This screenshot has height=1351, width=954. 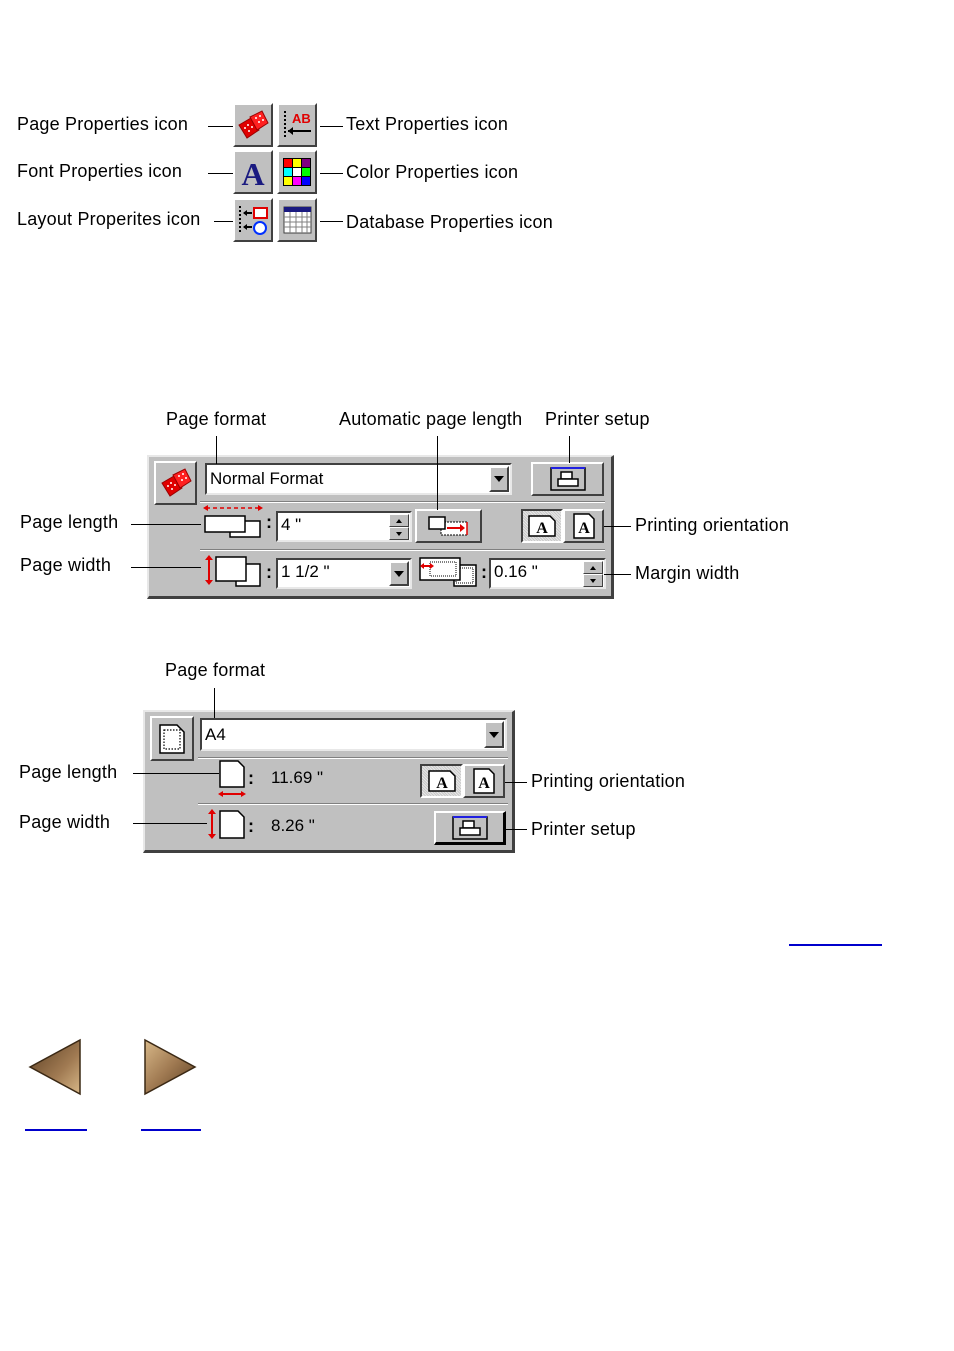 What do you see at coordinates (297, 220) in the screenshot?
I see `database-properties-button` at bounding box center [297, 220].